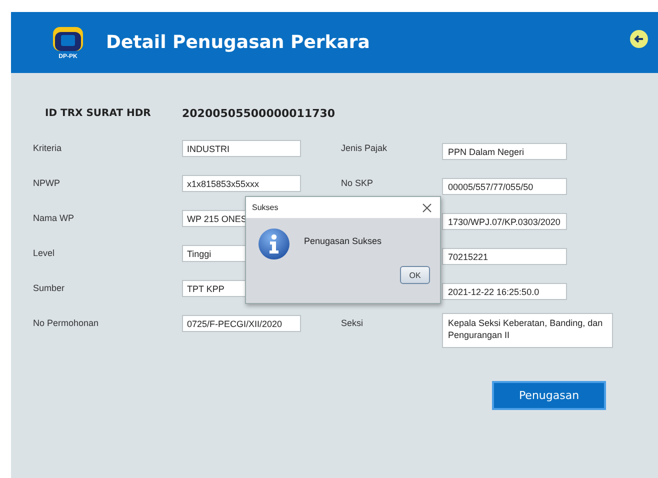 Image resolution: width=658 pixels, height=478 pixels. What do you see at coordinates (44, 253) in the screenshot?
I see `field-label: Level` at bounding box center [44, 253].